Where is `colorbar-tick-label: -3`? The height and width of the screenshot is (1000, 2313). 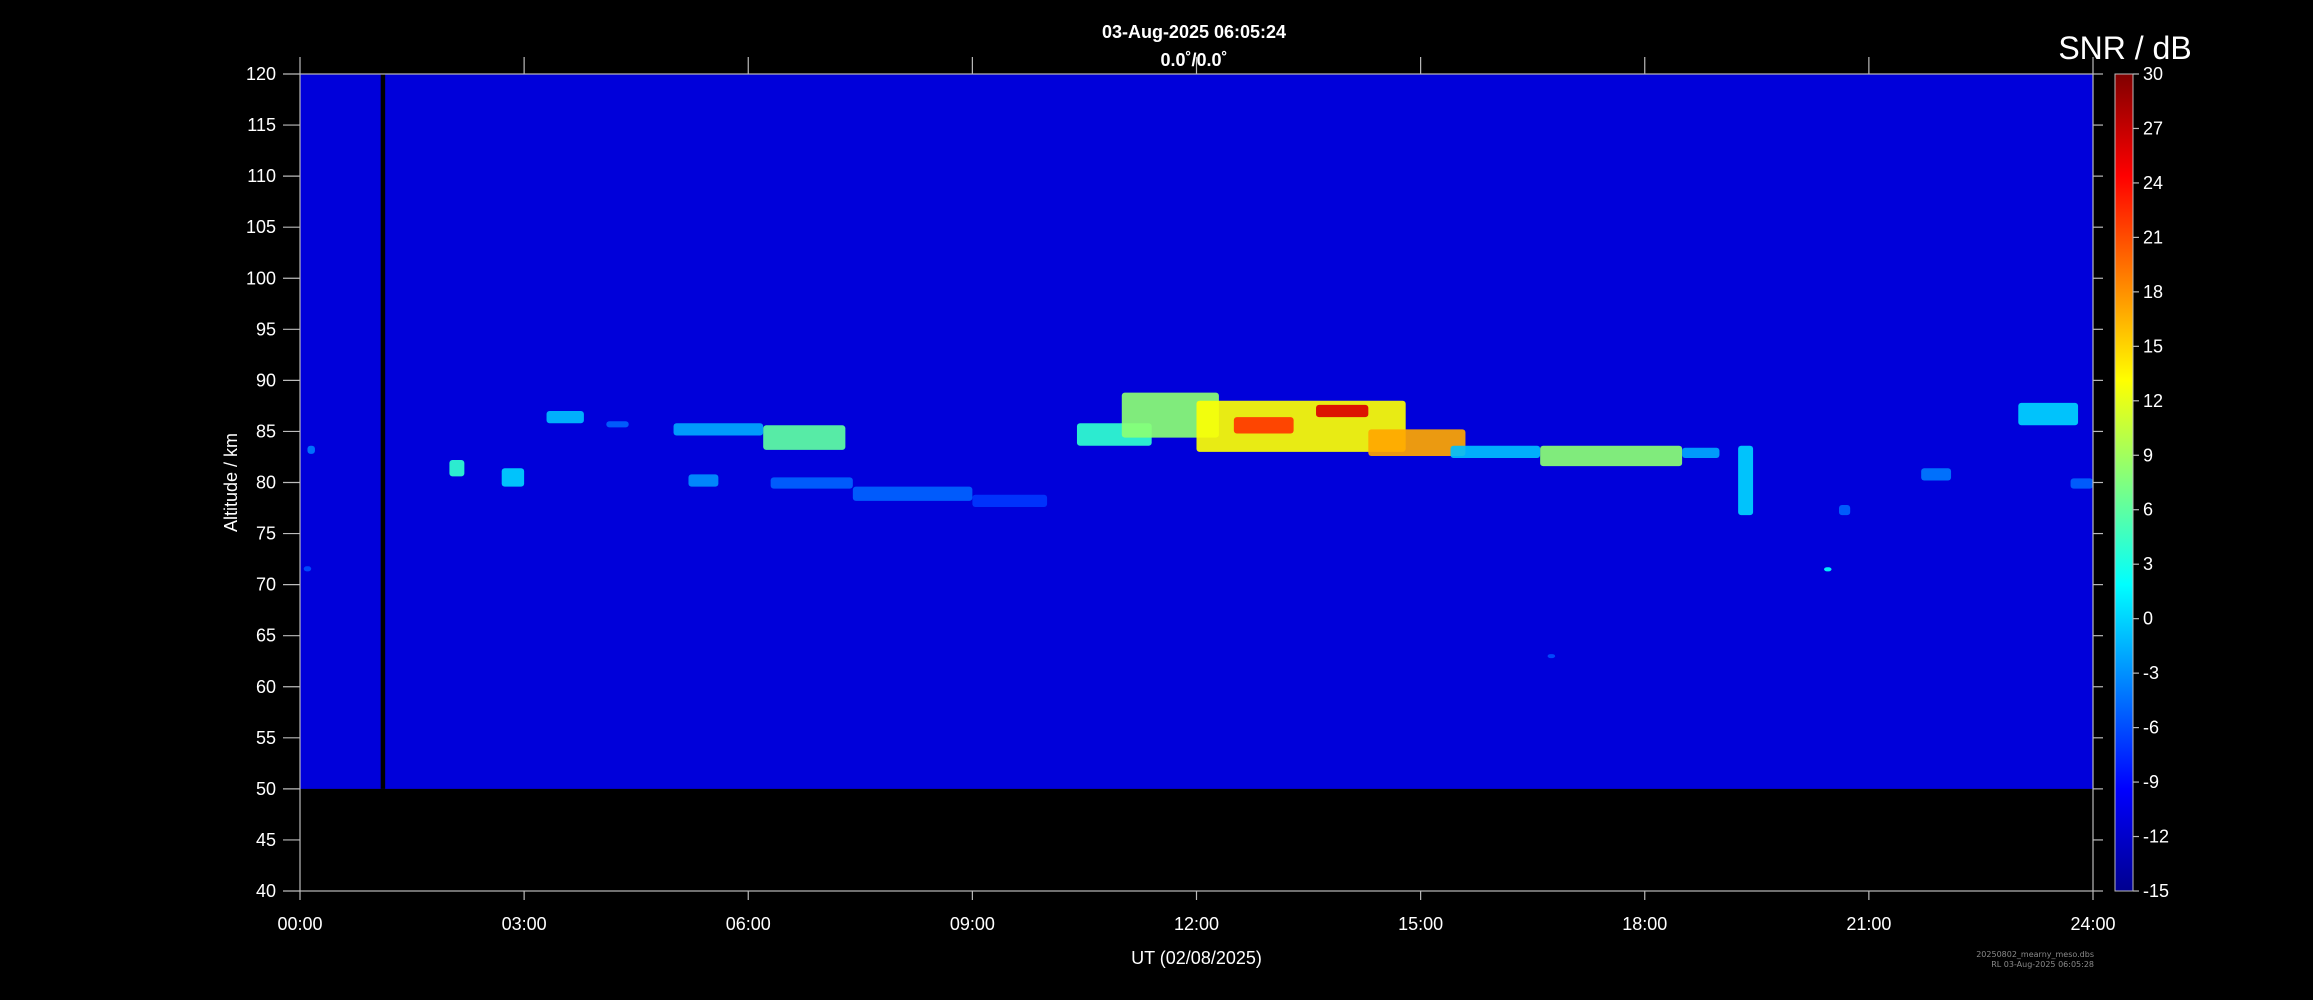
colorbar-tick-label: -3 is located at coordinates (2151, 673).